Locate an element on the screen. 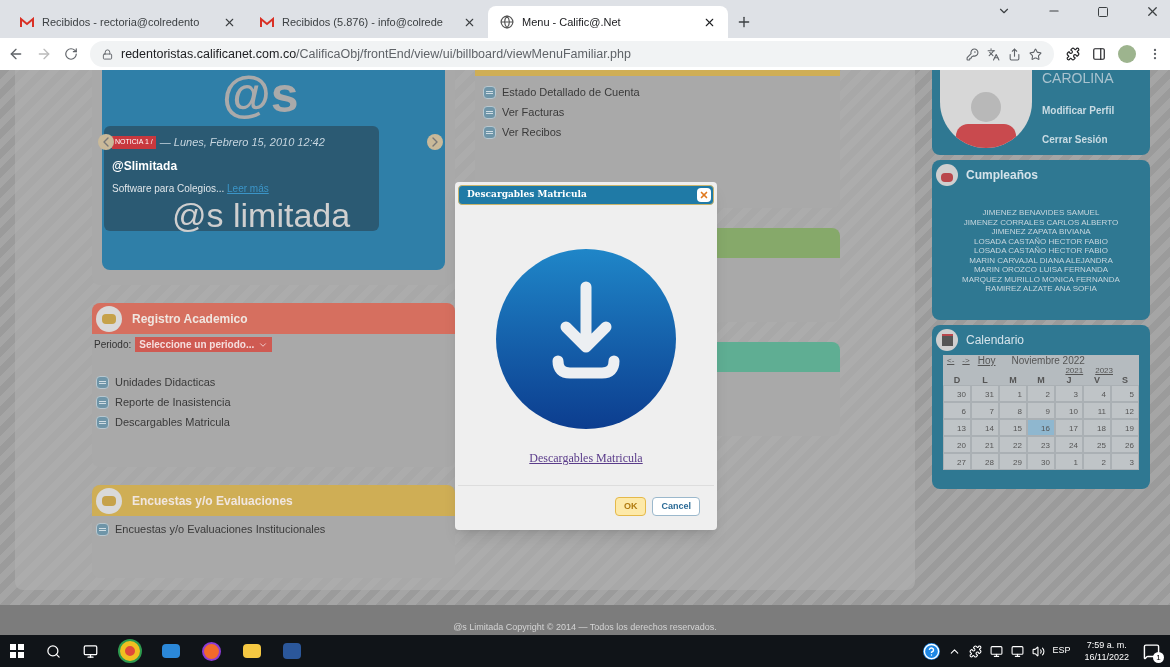  folder-icon is located at coordinates (252, 651).